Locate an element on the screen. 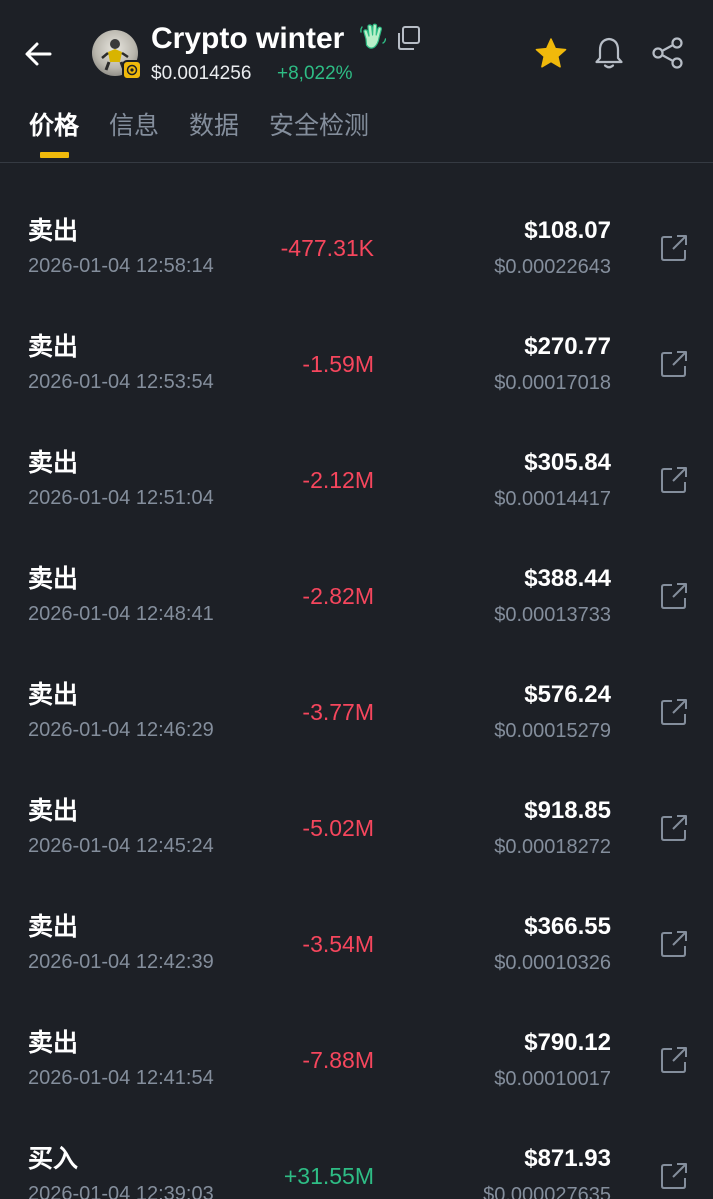 Image resolution: width=713 pixels, height=1199 pixels. trade-time: 2026-01-04 12:48:41 is located at coordinates (121, 614).